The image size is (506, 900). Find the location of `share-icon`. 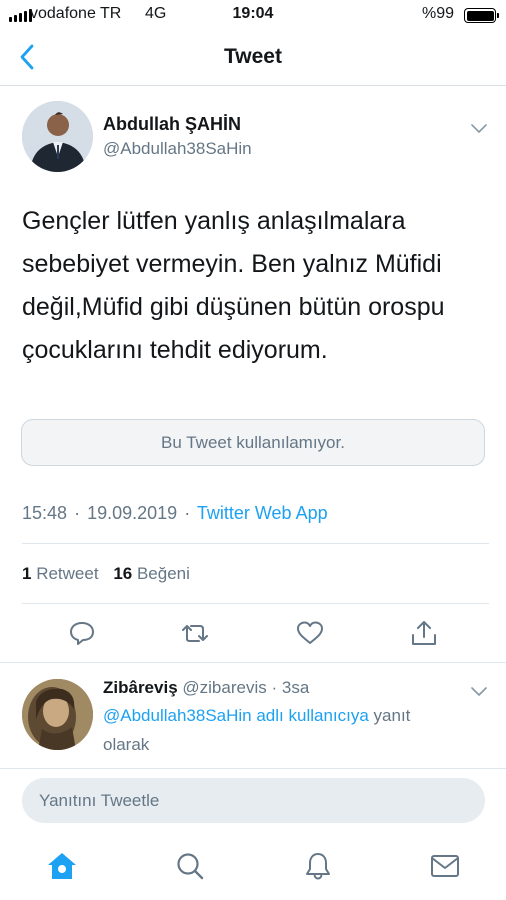

share-icon is located at coordinates (424, 633).